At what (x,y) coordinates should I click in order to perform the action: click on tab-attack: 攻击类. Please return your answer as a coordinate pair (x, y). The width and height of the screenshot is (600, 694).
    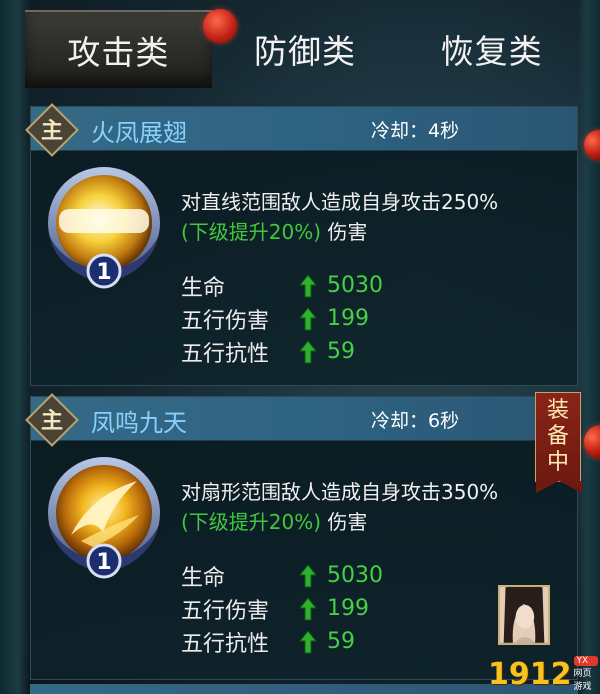
    Looking at the image, I should click on (118, 49).